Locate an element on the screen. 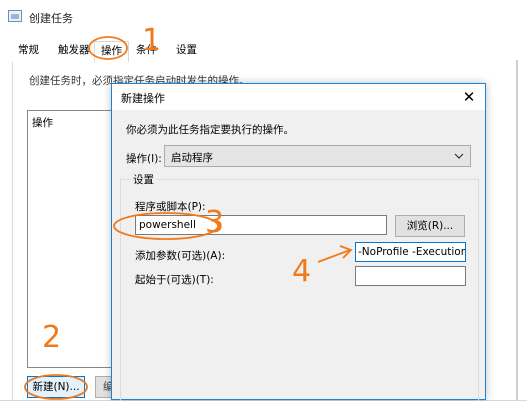  tab-bar: 常规 触发器 操作 条件 设置 is located at coordinates (262, 52).